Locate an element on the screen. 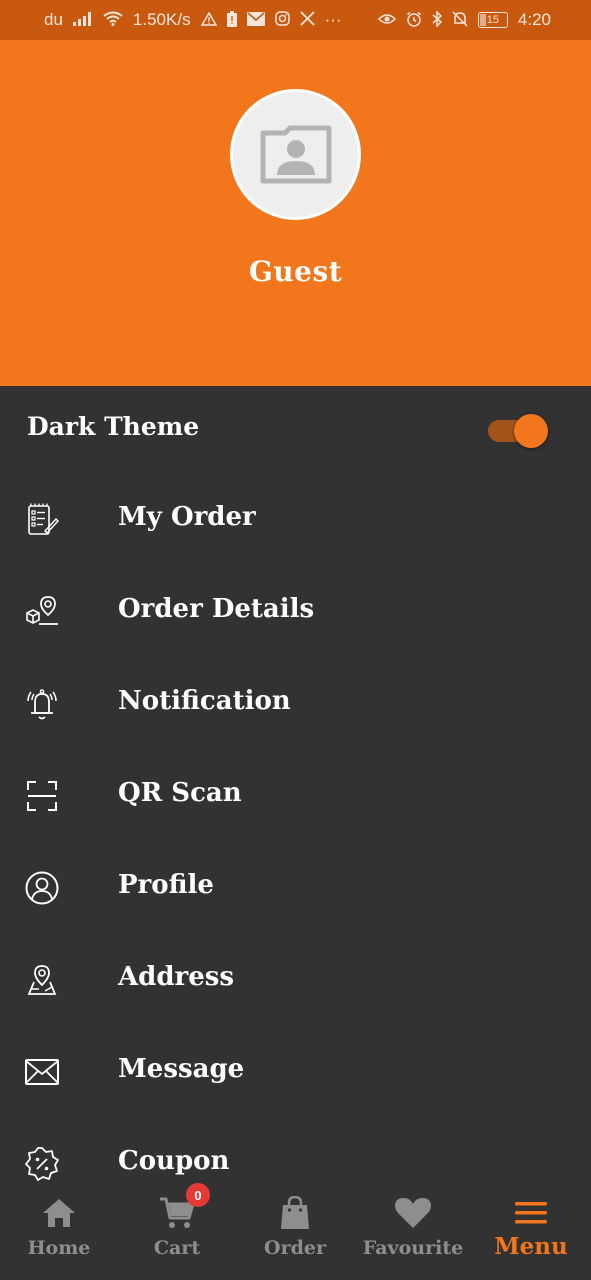 The image size is (591, 1280). coupon-icon is located at coordinates (42, 1164).